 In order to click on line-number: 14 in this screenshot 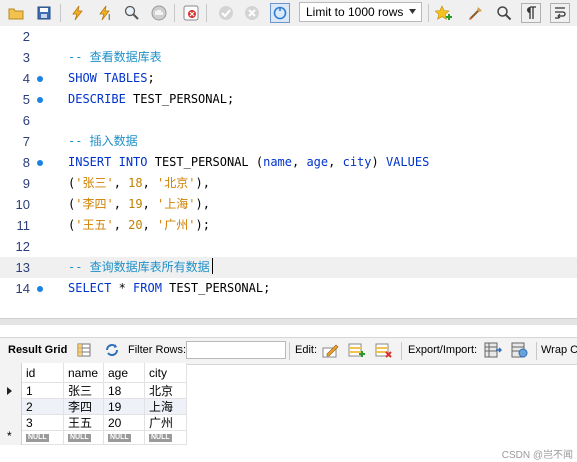, I will do `click(22, 288)`.